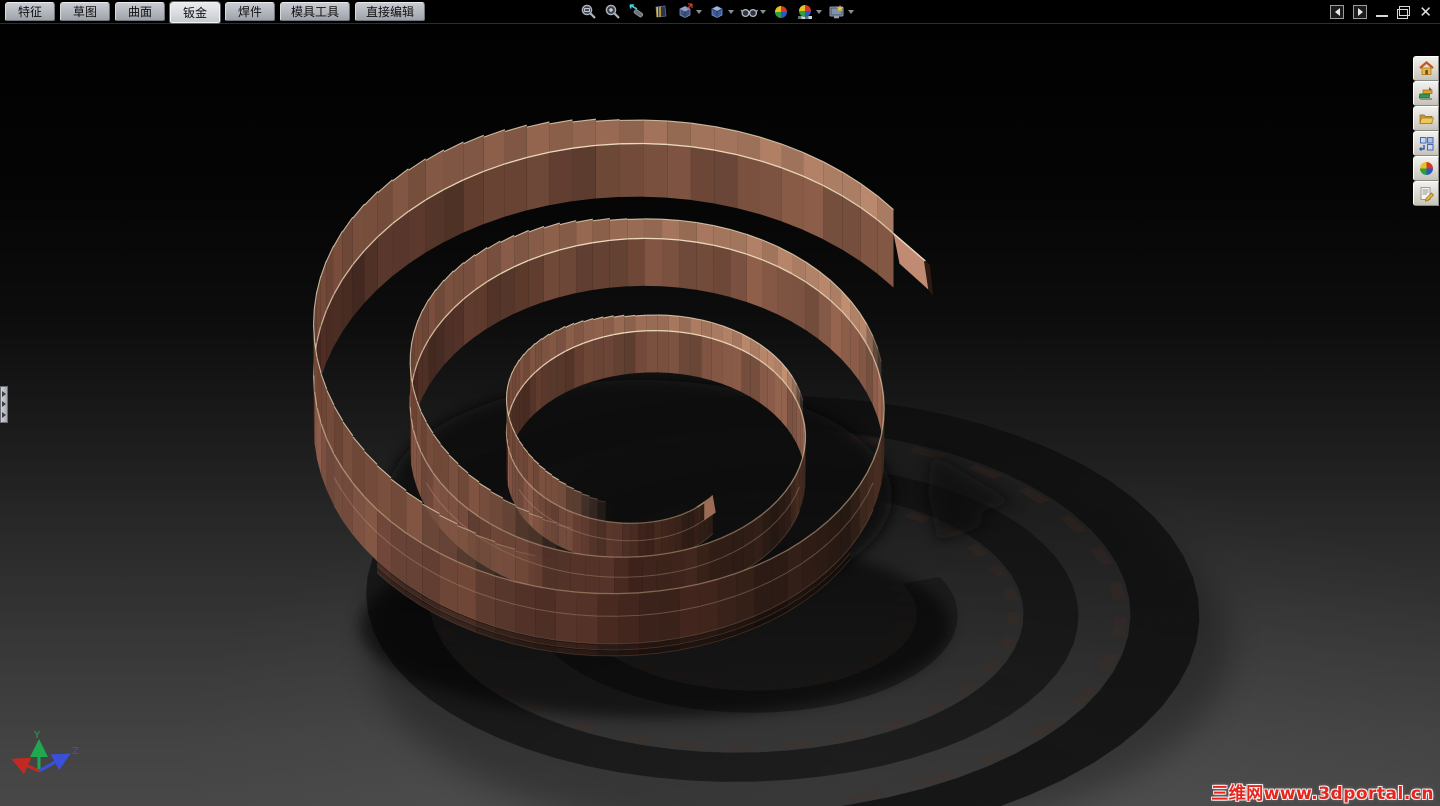 This screenshot has width=1440, height=806. I want to click on edit-appearance-button, so click(781, 12).